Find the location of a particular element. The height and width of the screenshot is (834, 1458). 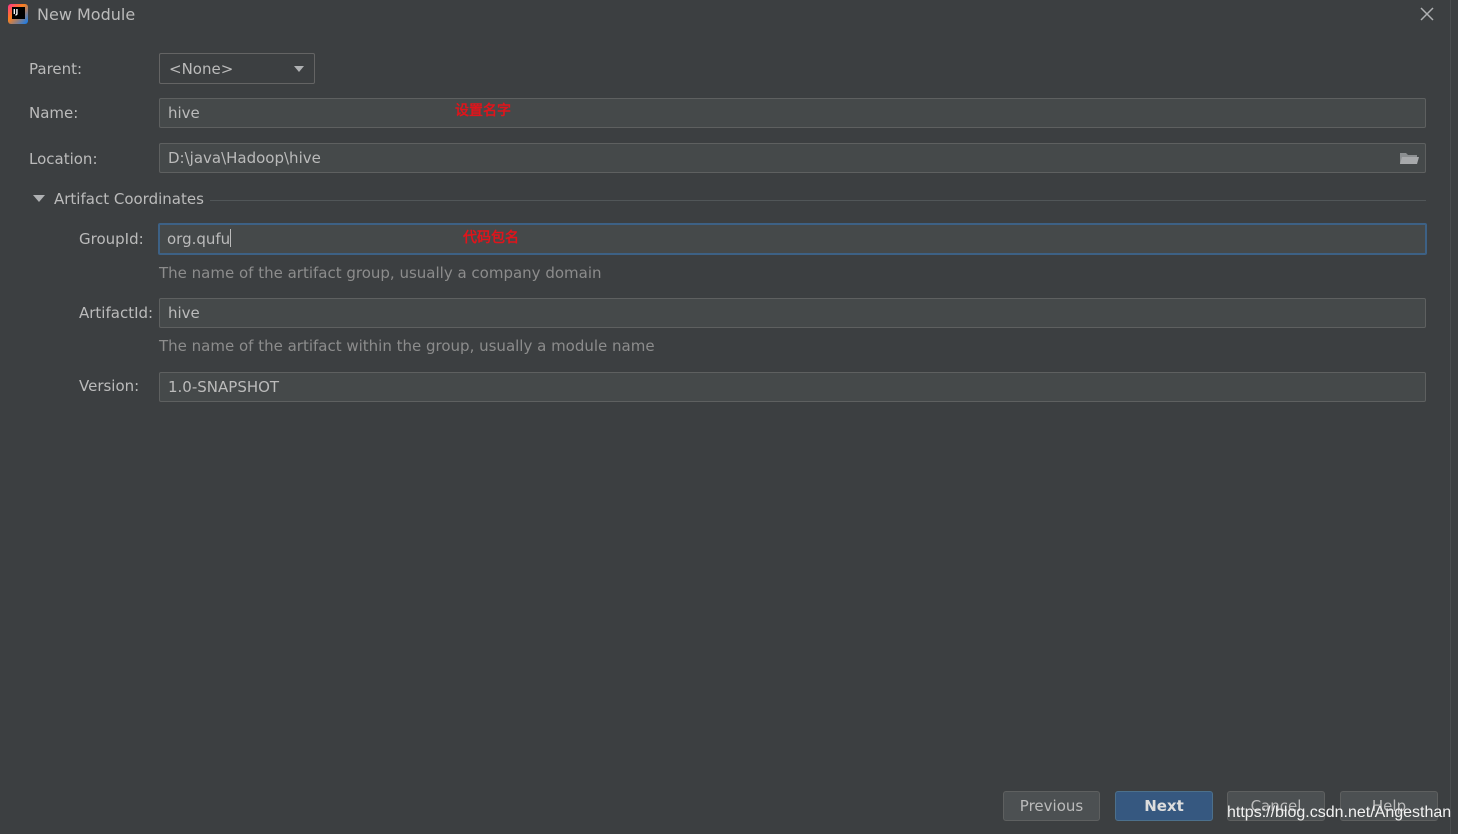

groupid-input-value: org.qufu is located at coordinates (199, 239).